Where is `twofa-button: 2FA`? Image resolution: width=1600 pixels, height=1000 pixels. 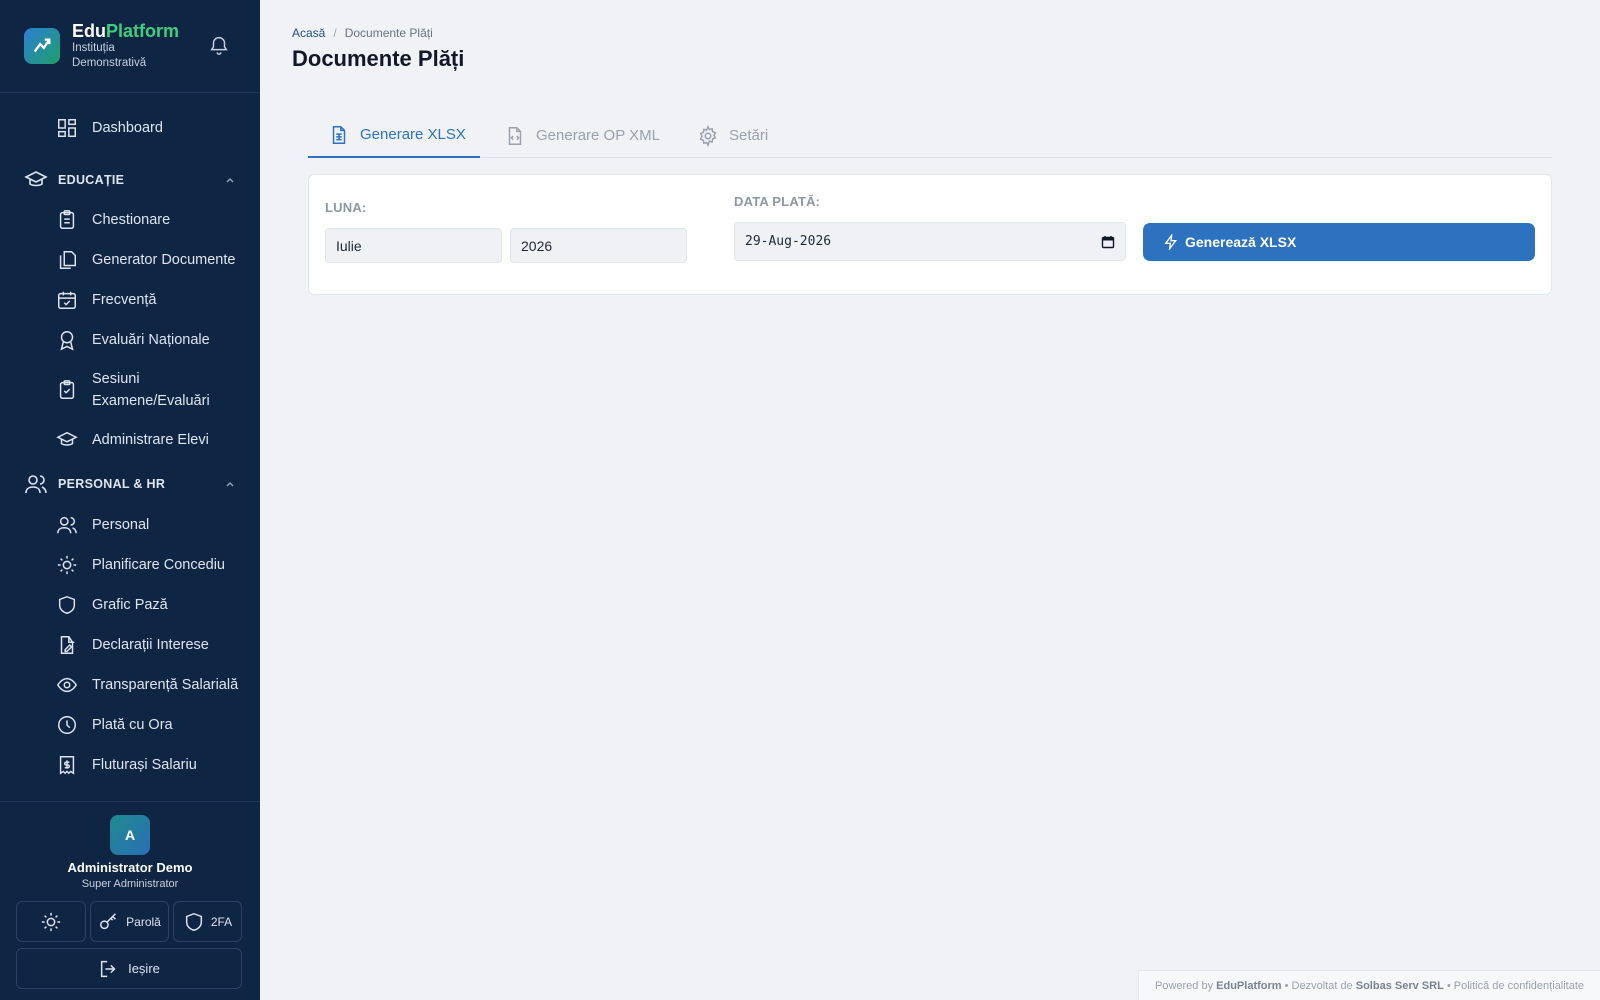
twofa-button: 2FA is located at coordinates (207, 921).